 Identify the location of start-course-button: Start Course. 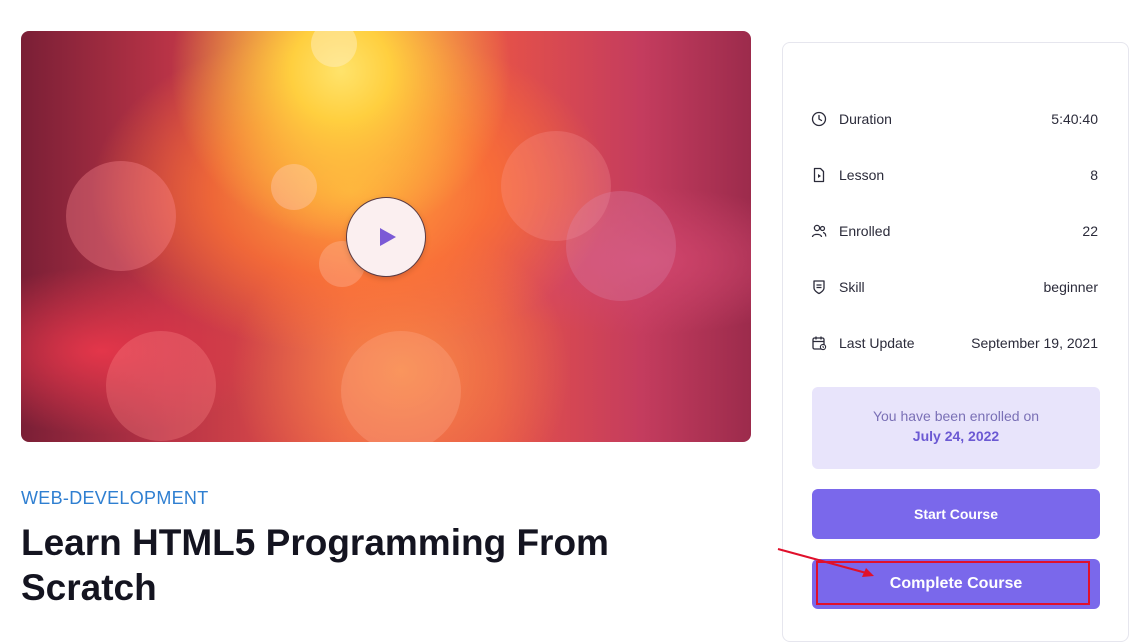
(956, 514).